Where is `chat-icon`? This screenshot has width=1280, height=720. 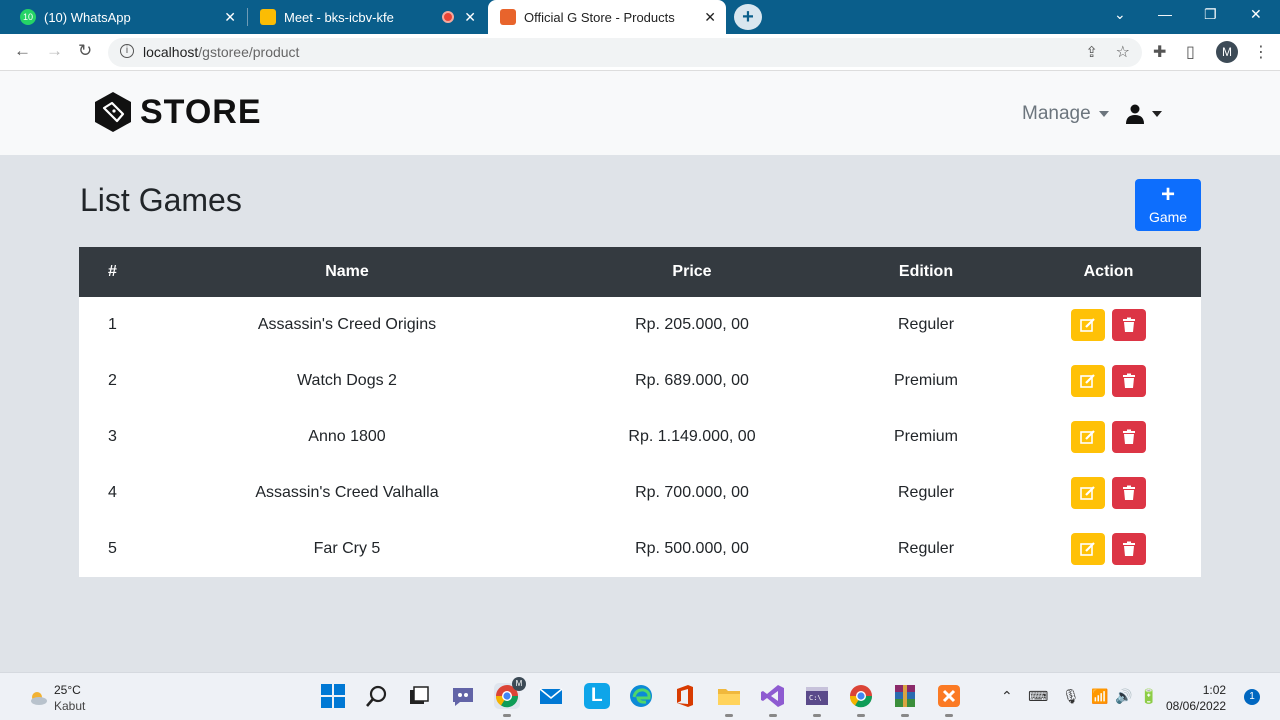 chat-icon is located at coordinates (463, 696).